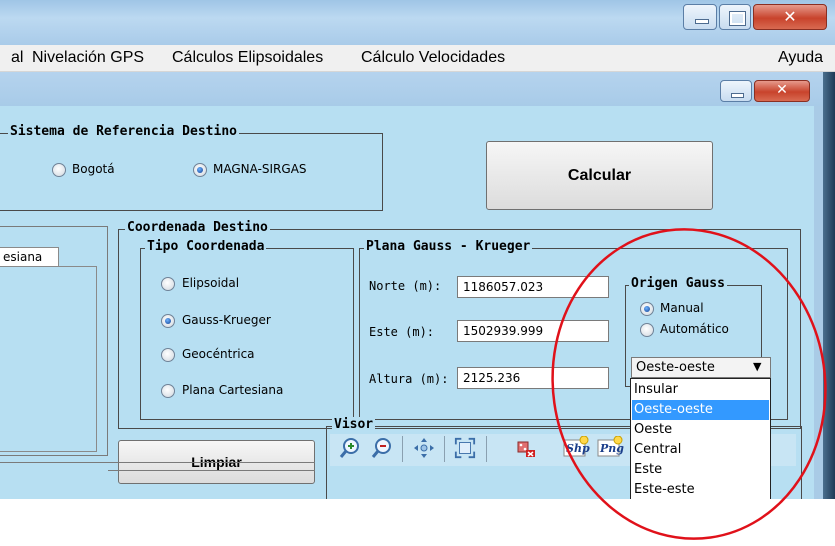 Image resolution: width=835 pixels, height=546 pixels. What do you see at coordinates (433, 58) in the screenshot?
I see `menu-item-calculo-velocidades: Cálculo Velocidades` at bounding box center [433, 58].